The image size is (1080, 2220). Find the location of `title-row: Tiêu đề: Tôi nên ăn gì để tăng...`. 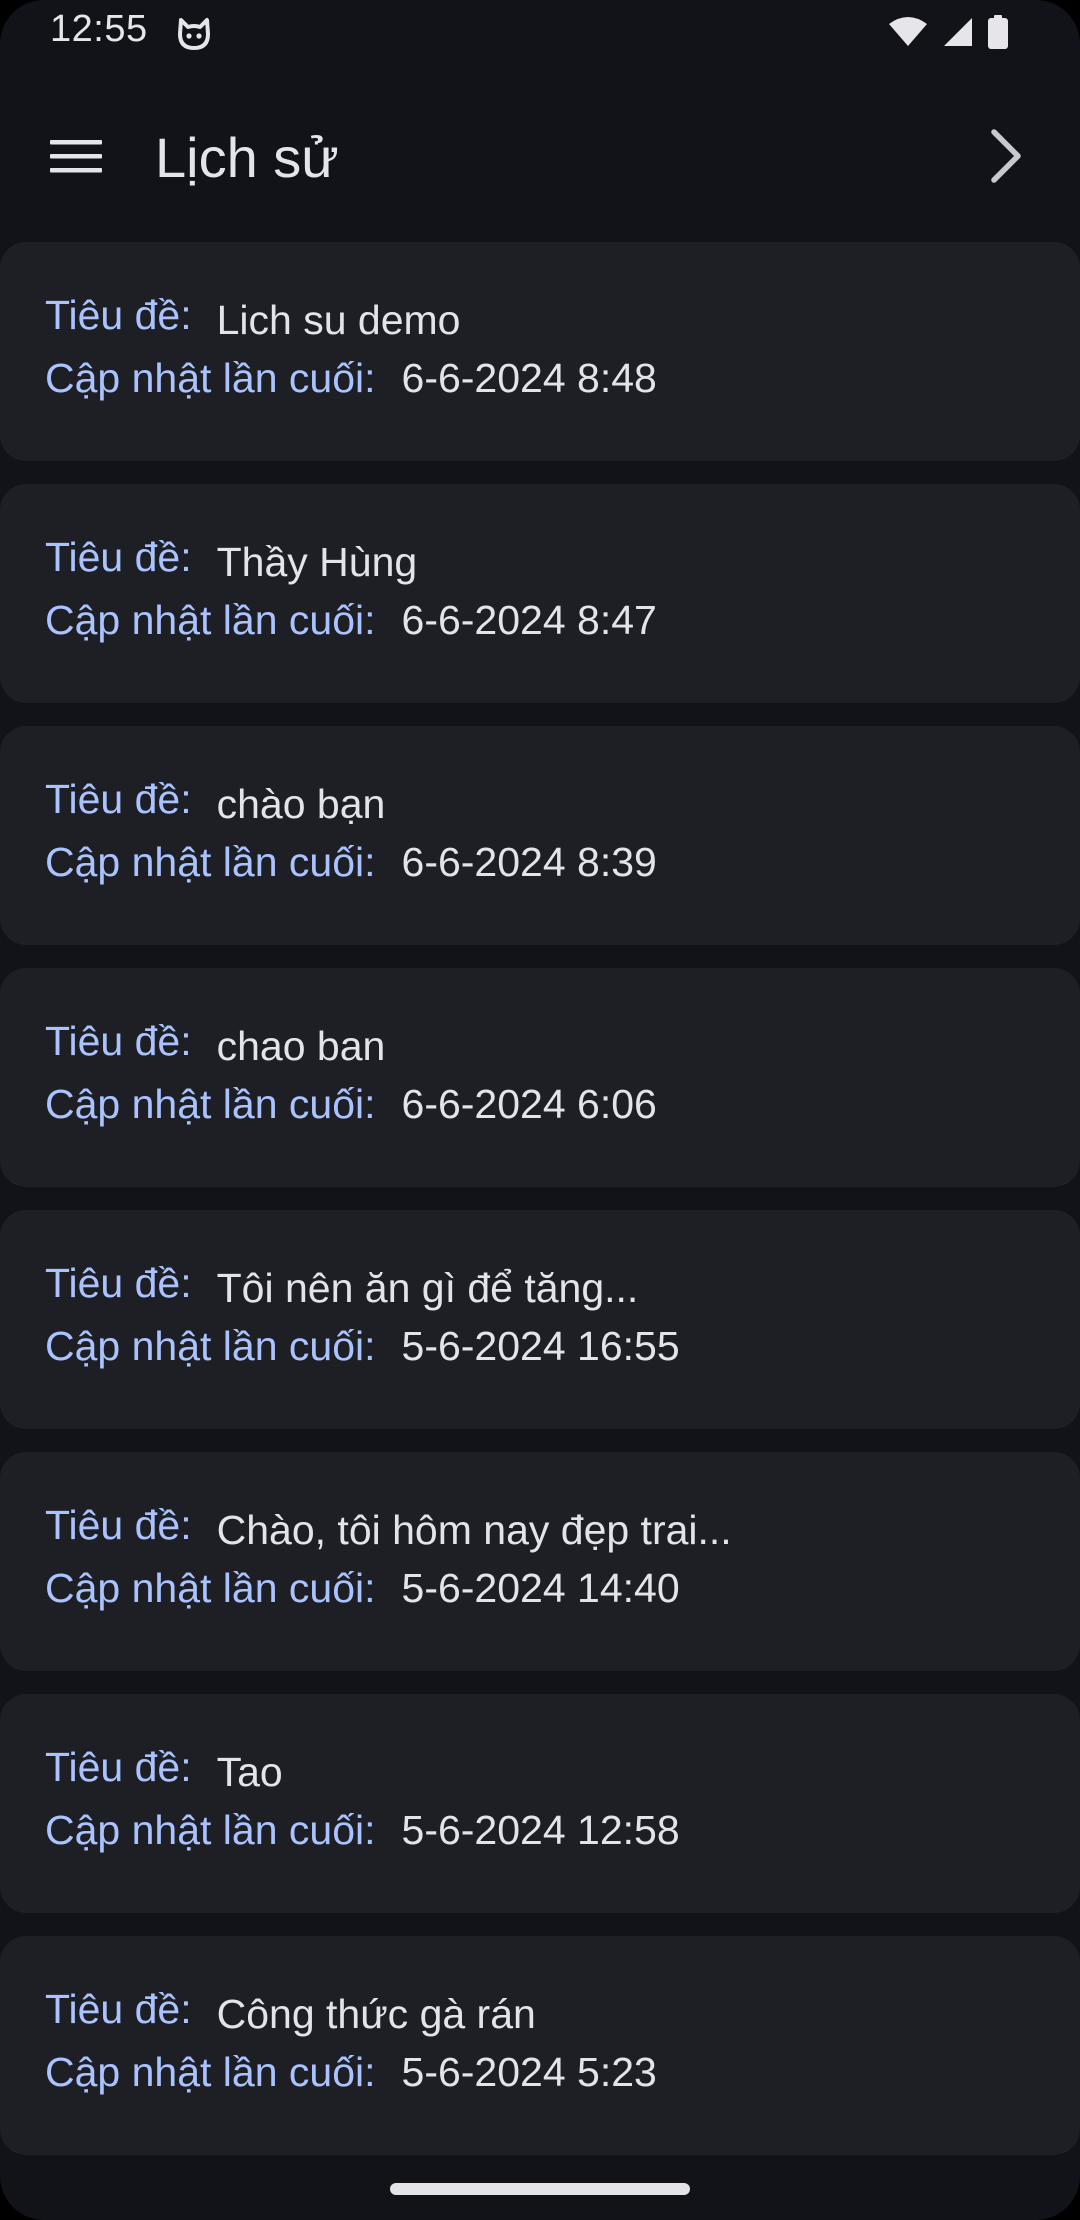

title-row: Tiêu đề: Tôi nên ăn gì để tăng... is located at coordinates (341, 1285).